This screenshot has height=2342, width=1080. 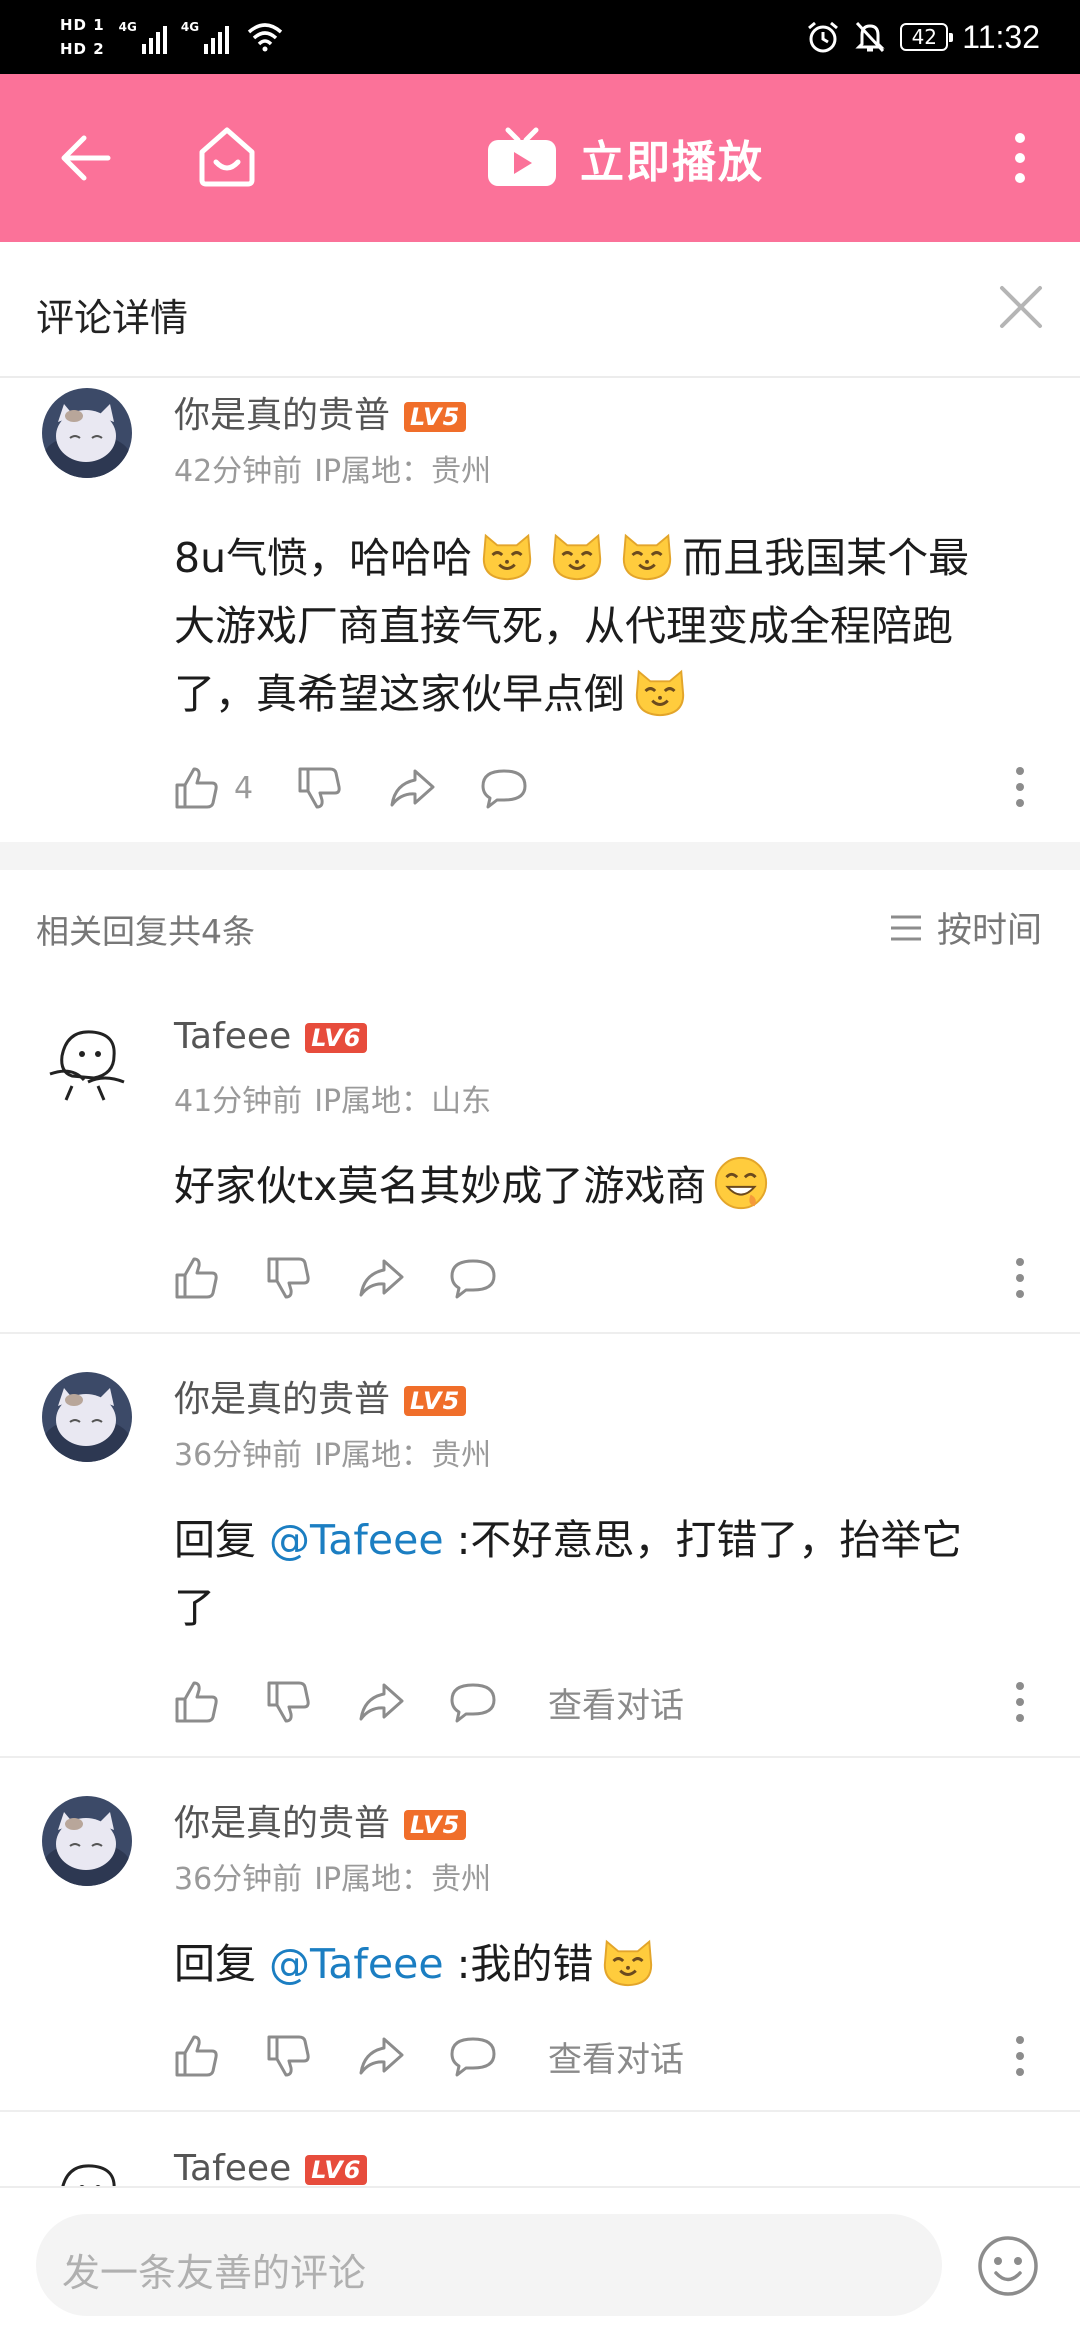 I want to click on tv-icon, so click(x=522, y=156).